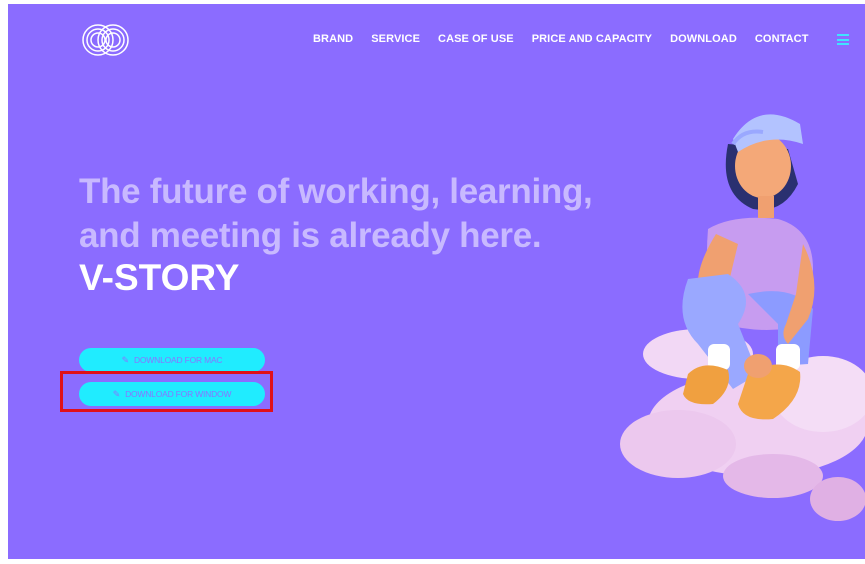  What do you see at coordinates (166, 391) in the screenshot?
I see `highlight-box` at bounding box center [166, 391].